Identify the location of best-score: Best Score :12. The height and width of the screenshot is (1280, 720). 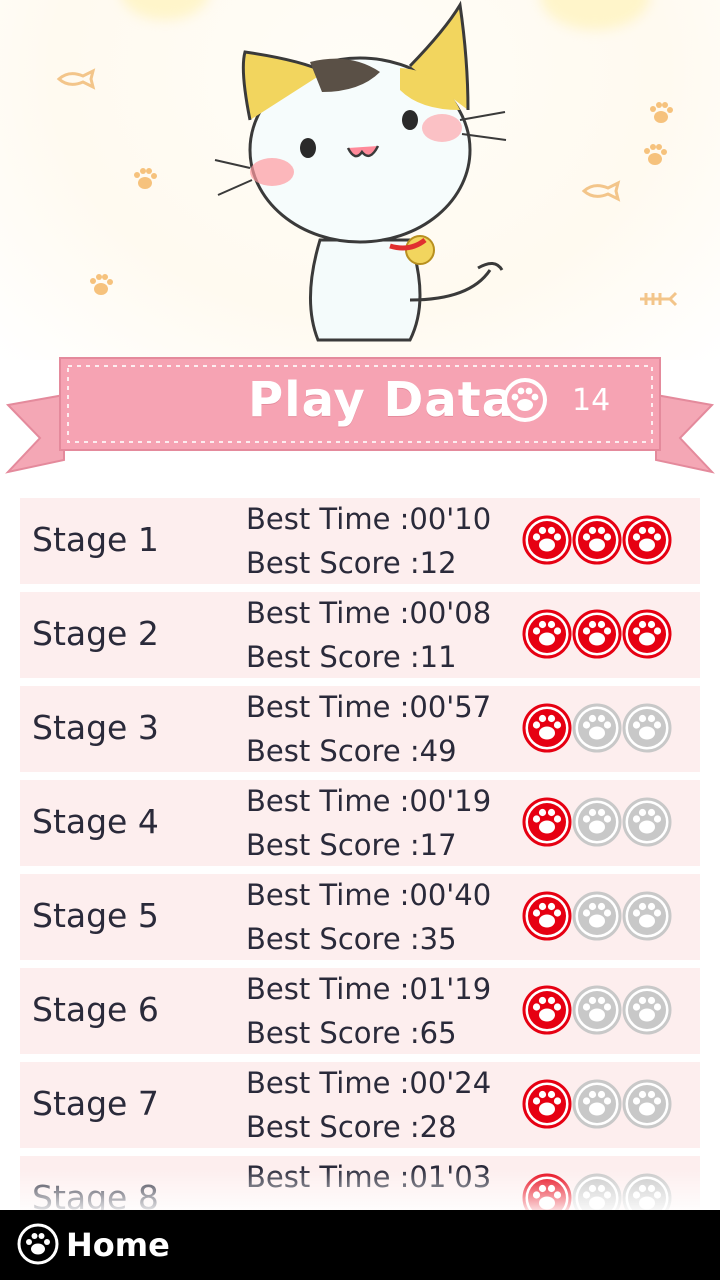
(351, 563).